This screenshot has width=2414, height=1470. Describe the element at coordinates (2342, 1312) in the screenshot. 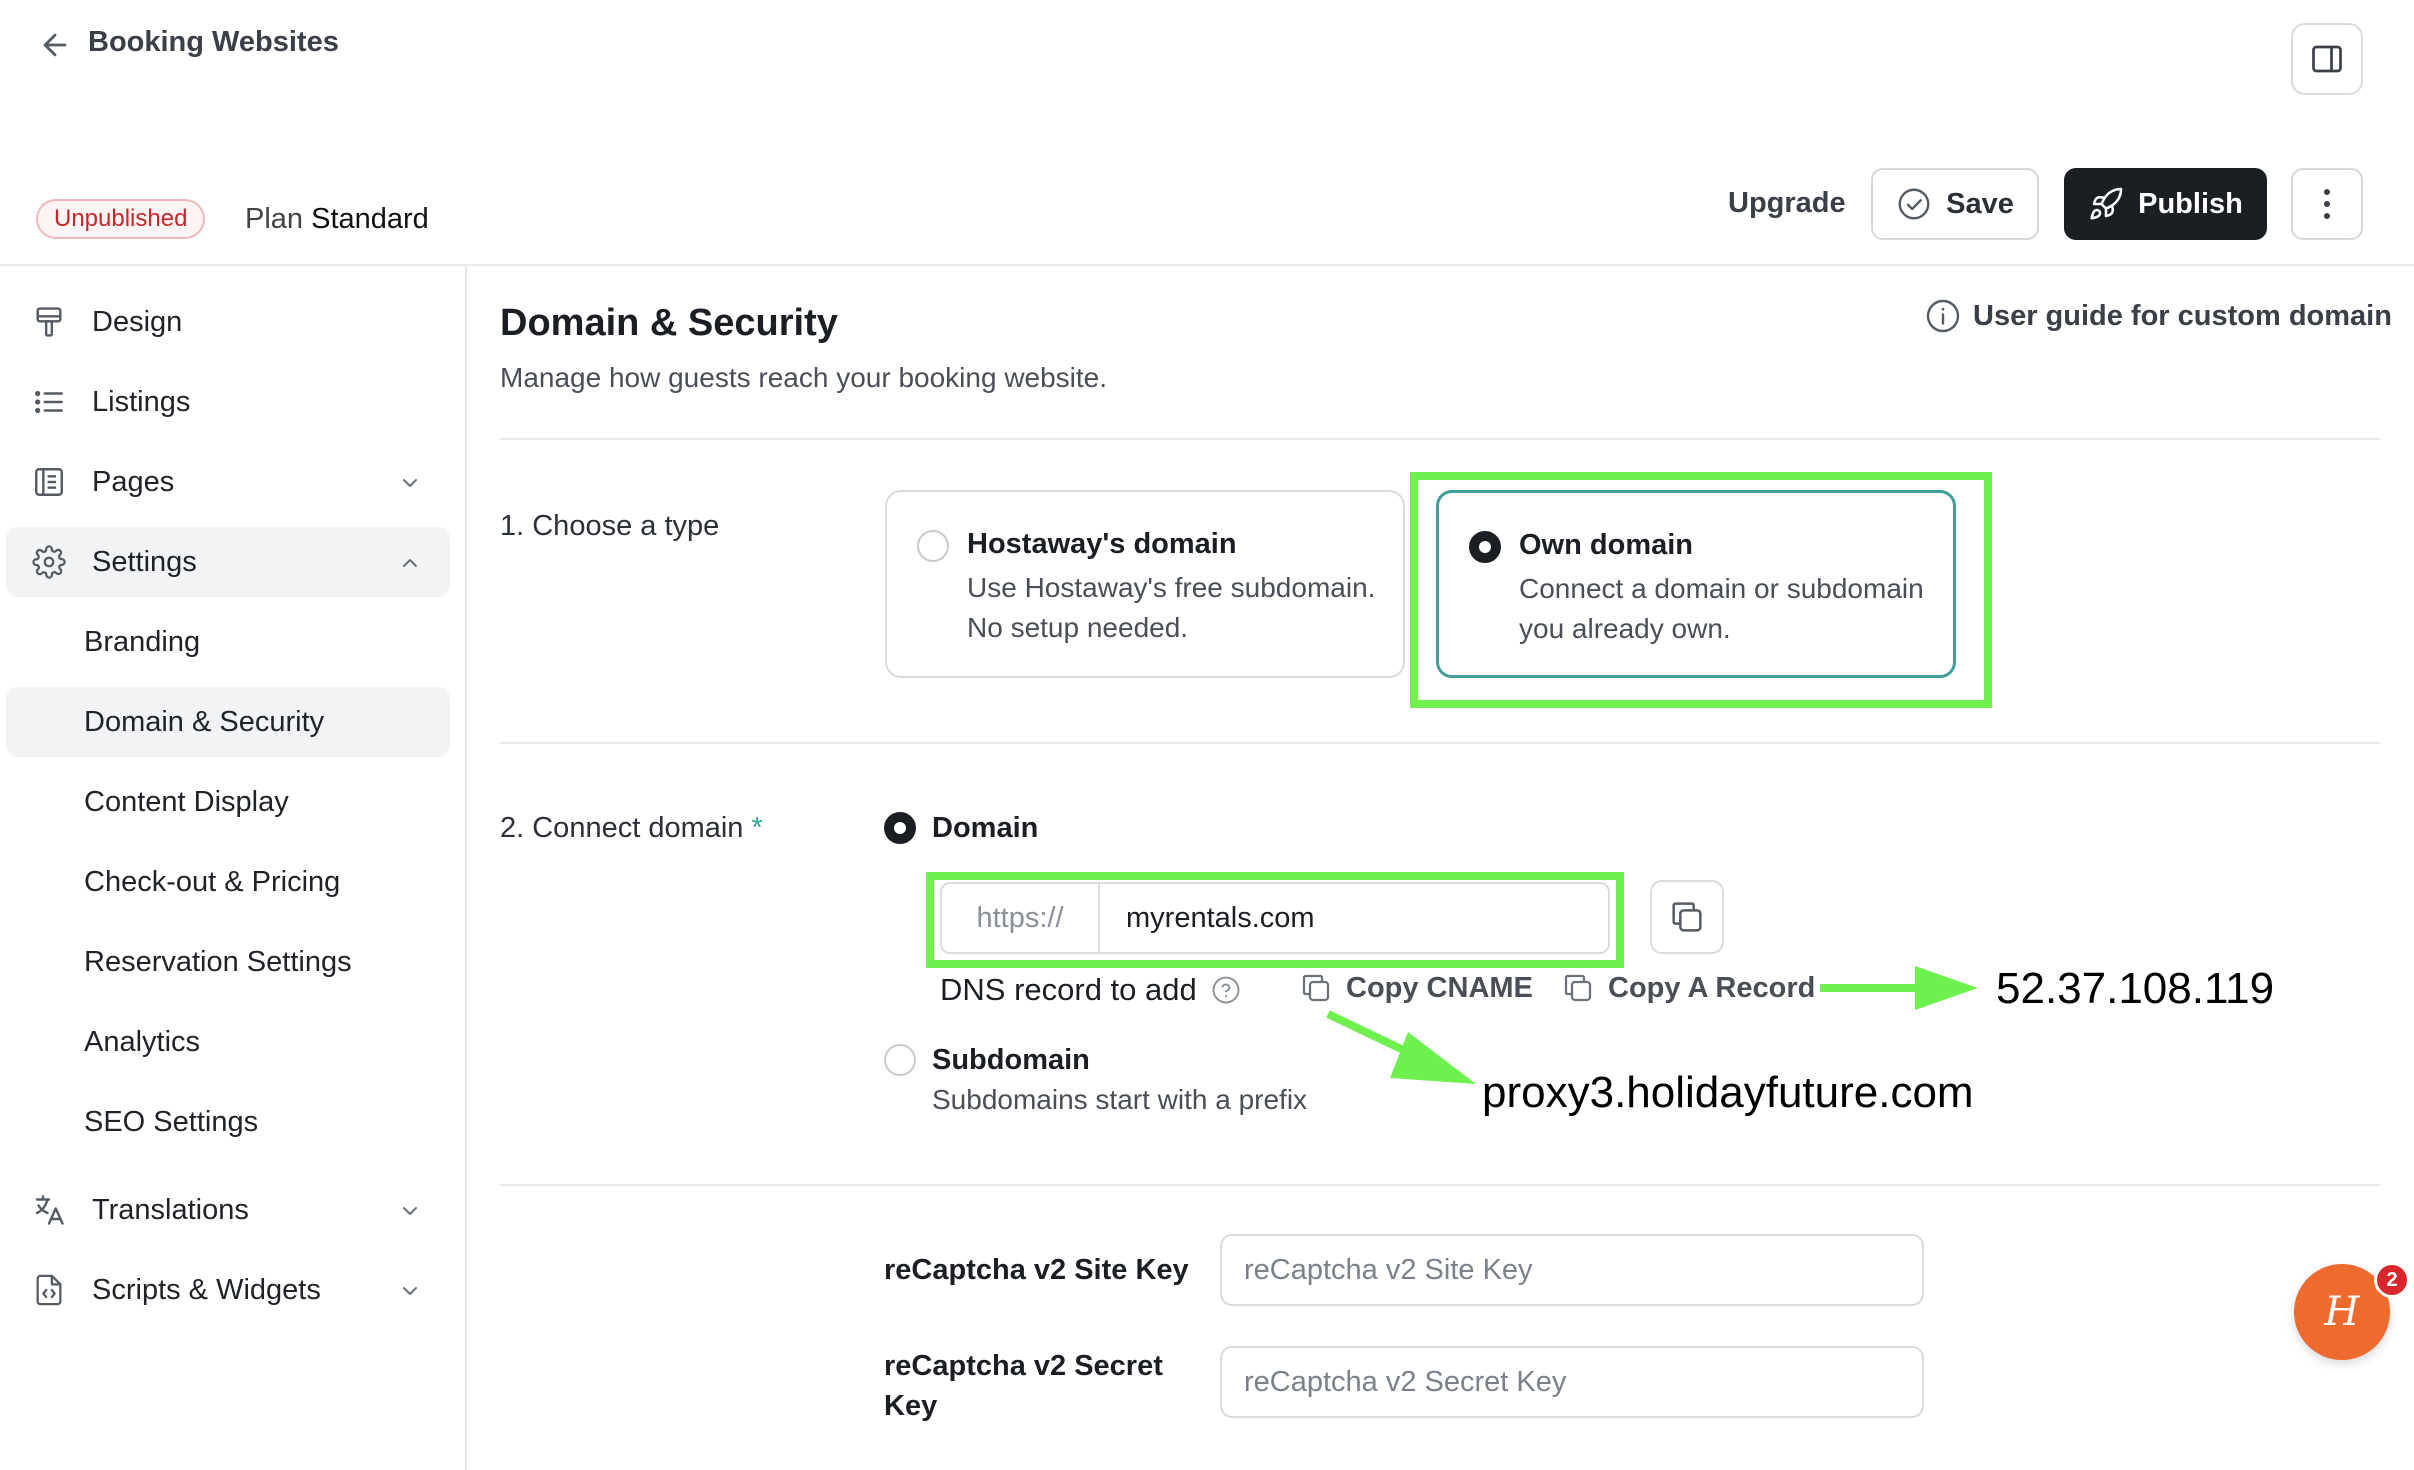

I see `hostaway-logo-icon: H` at that location.